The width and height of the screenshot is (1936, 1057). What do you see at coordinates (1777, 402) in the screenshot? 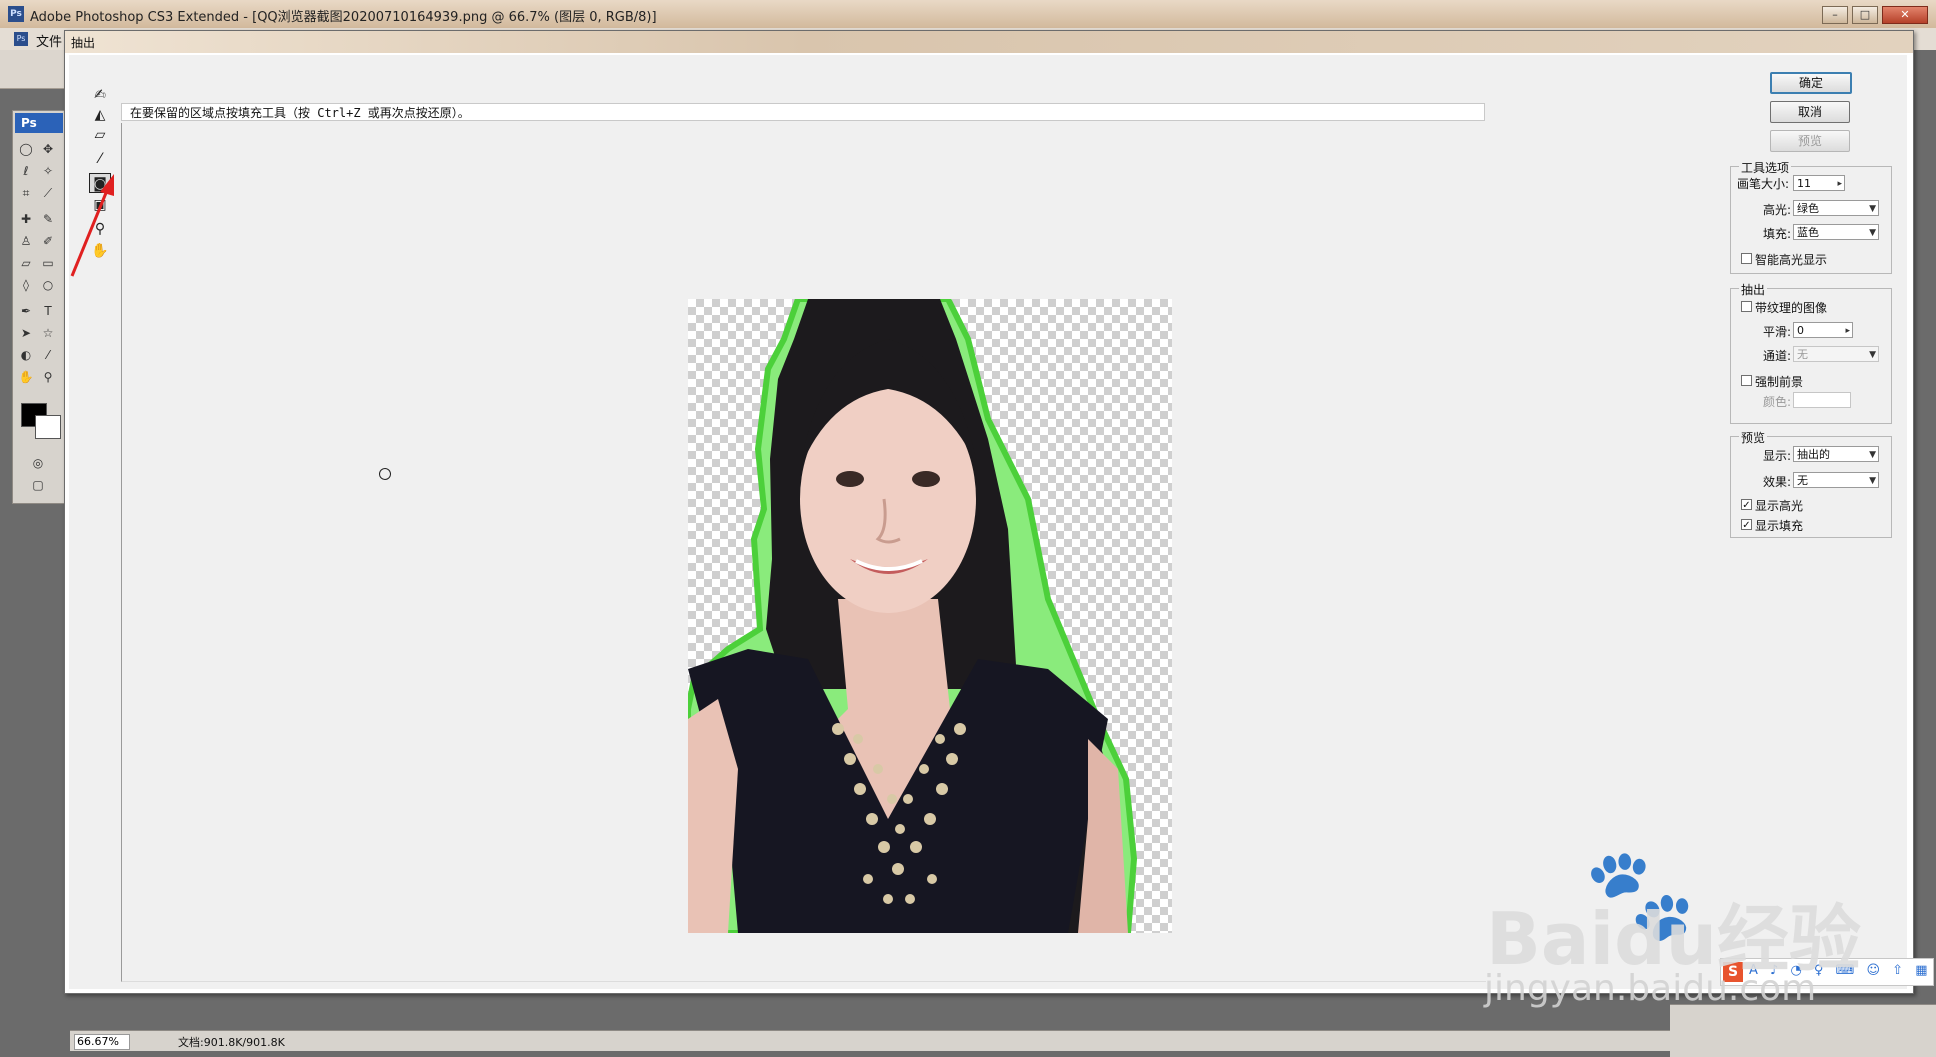
I see `color-label: 颜色:` at bounding box center [1777, 402].